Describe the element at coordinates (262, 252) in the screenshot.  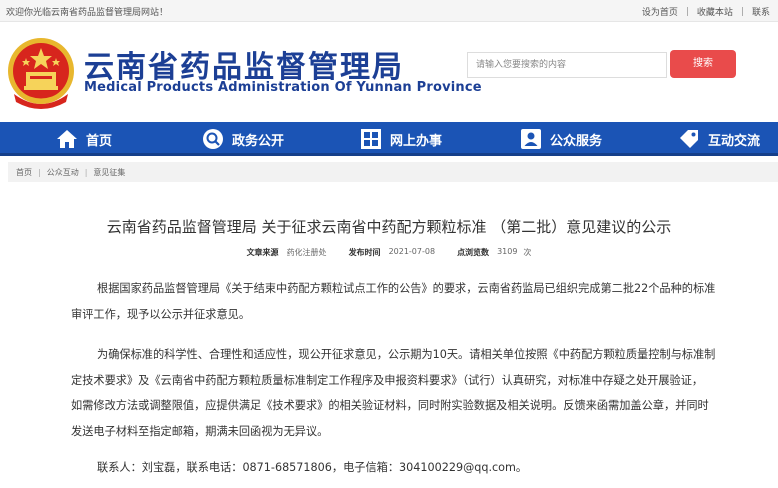
I see `source-label: 文章来源` at that location.